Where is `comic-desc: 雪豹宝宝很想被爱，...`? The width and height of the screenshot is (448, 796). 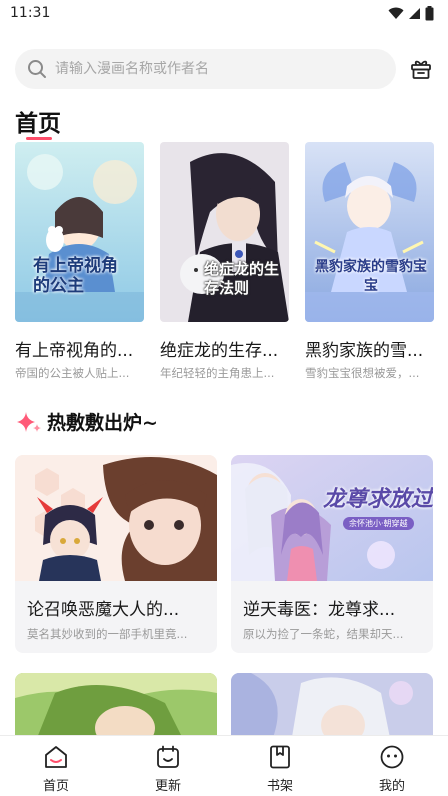
comic-desc: 雪豹宝宝很想被爱，... is located at coordinates (362, 373).